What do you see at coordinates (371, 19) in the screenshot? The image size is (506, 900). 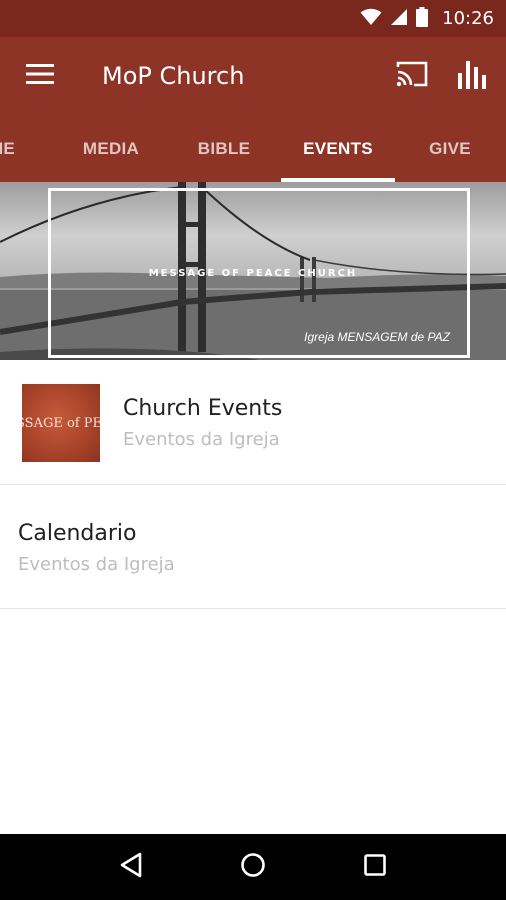 I see `wifi-icon` at bounding box center [371, 19].